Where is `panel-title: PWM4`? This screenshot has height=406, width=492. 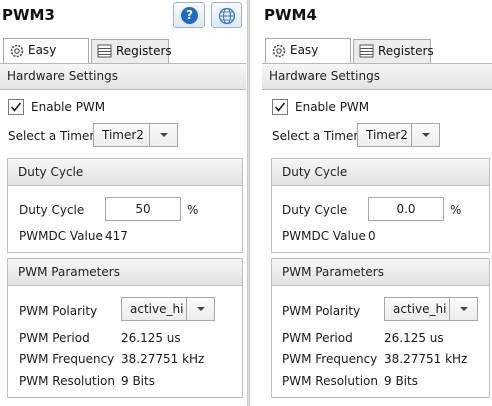 panel-title: PWM4 is located at coordinates (290, 15).